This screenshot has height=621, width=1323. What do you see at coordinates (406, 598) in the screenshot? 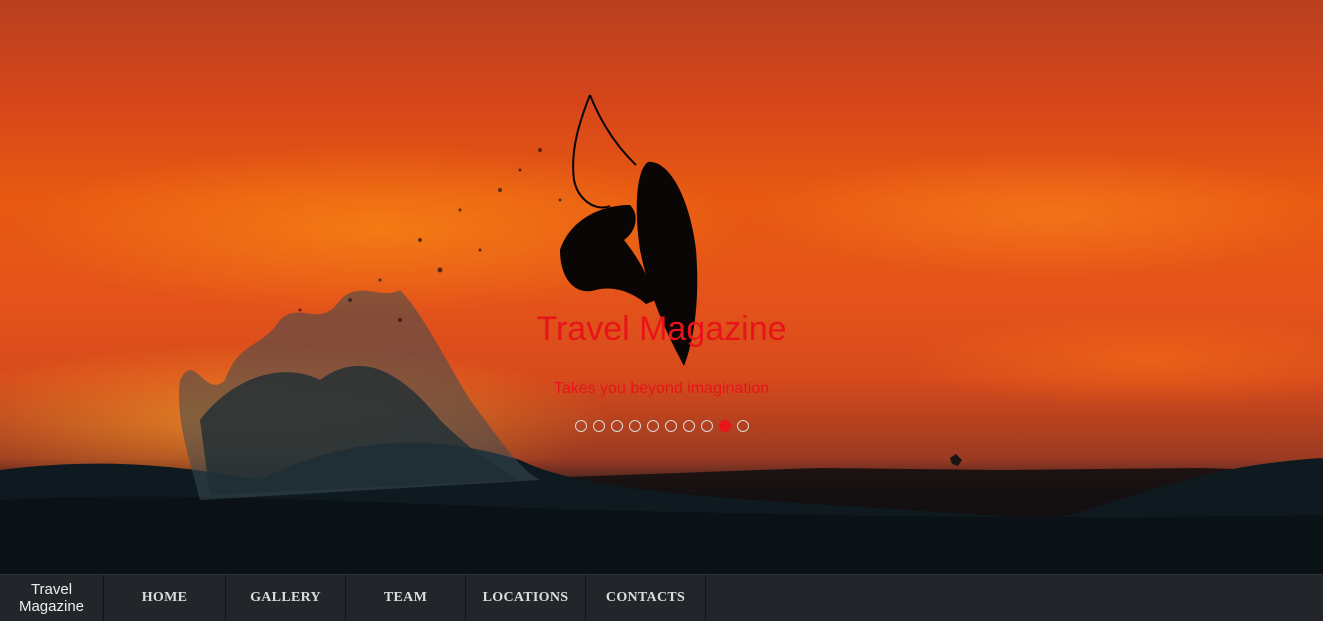
I see `nav-item-team: TEAM` at bounding box center [406, 598].